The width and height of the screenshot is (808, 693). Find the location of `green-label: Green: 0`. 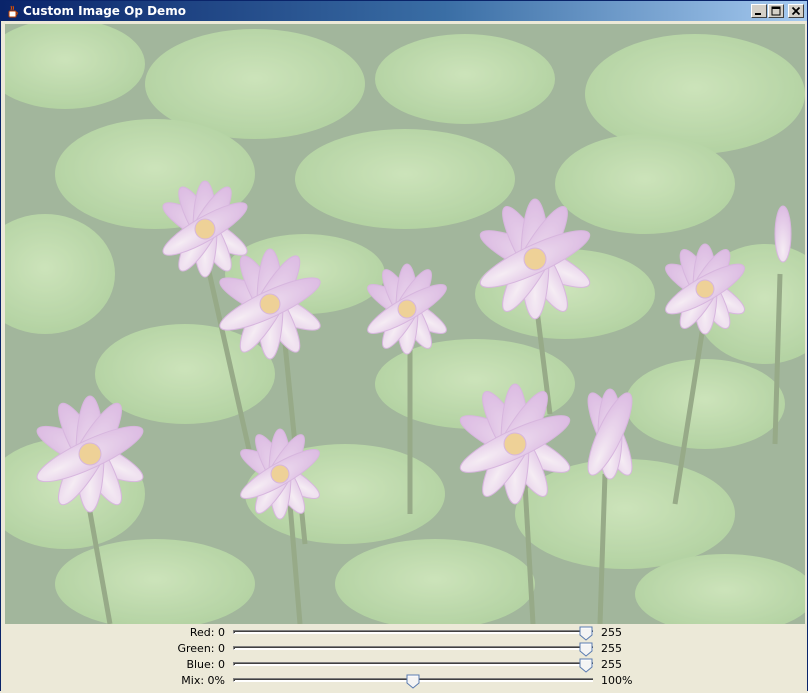

green-label: Green: 0 is located at coordinates (201, 648).